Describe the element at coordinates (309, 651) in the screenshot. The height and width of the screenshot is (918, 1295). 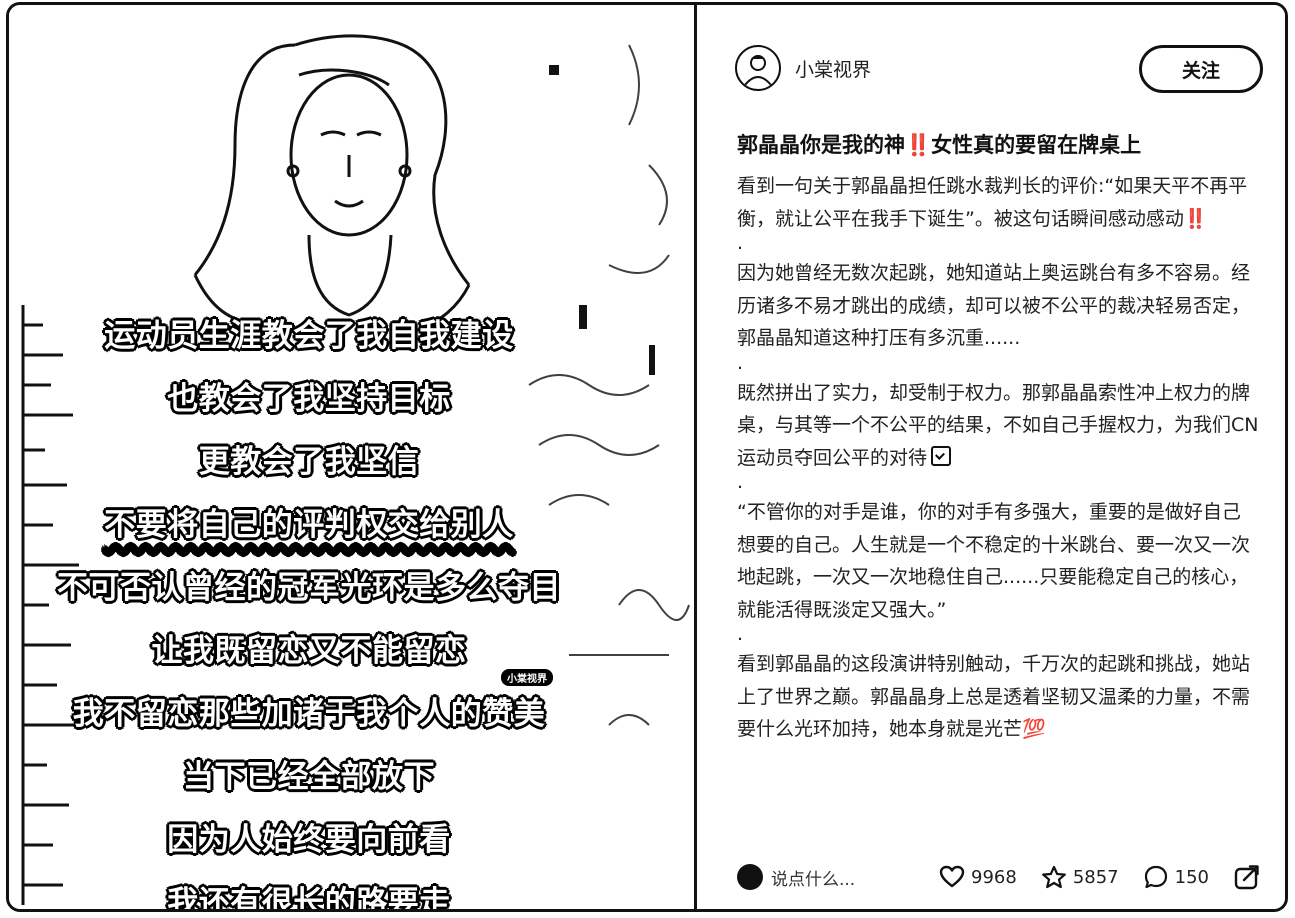
I see `subtitle-line: 让我既留恋又不能留恋` at that location.